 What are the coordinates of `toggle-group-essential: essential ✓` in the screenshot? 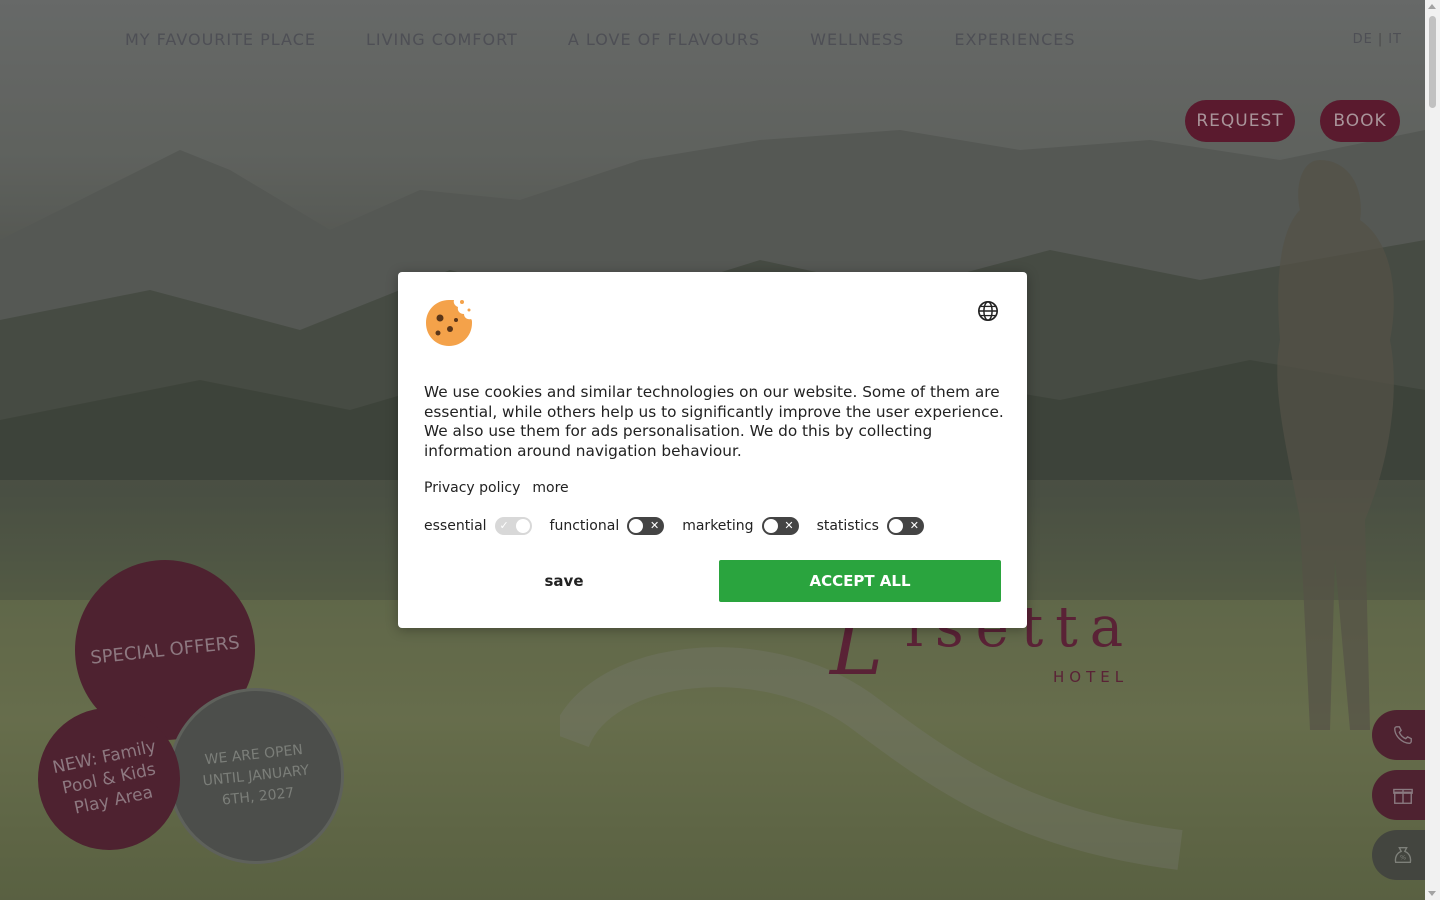 It's located at (478, 526).